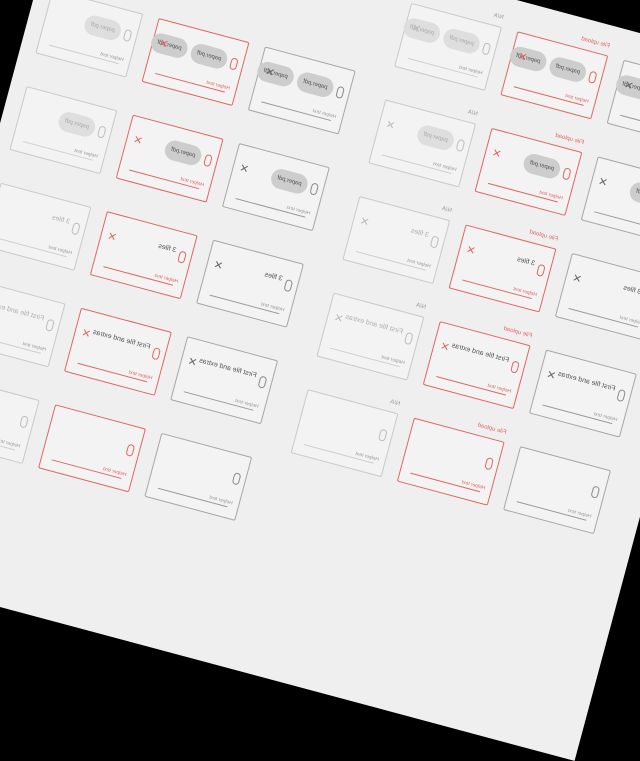 The image size is (640, 761). Describe the element at coordinates (92, 448) in the screenshot. I see `file-upload-empty-error: Helper text` at that location.